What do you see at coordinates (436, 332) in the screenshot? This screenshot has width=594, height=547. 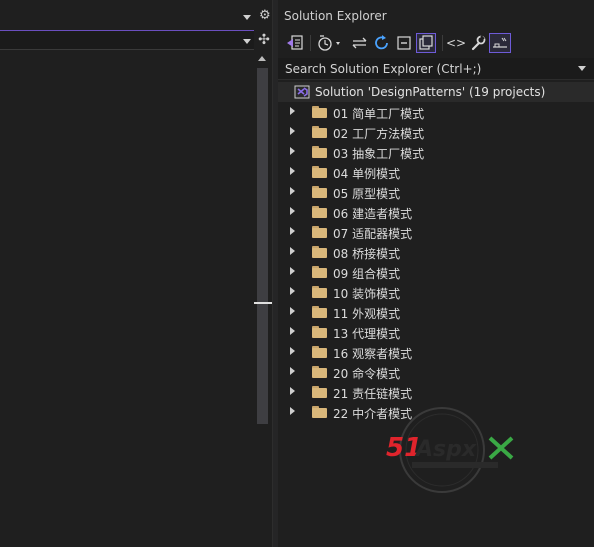 I see `project-node: 13 代理模式` at bounding box center [436, 332].